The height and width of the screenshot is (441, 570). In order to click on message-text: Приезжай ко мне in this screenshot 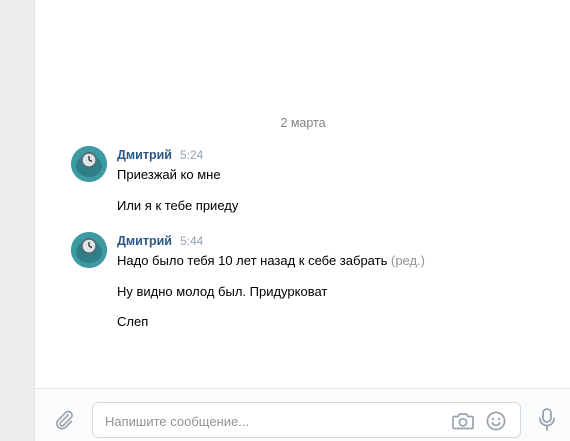, I will do `click(169, 174)`.